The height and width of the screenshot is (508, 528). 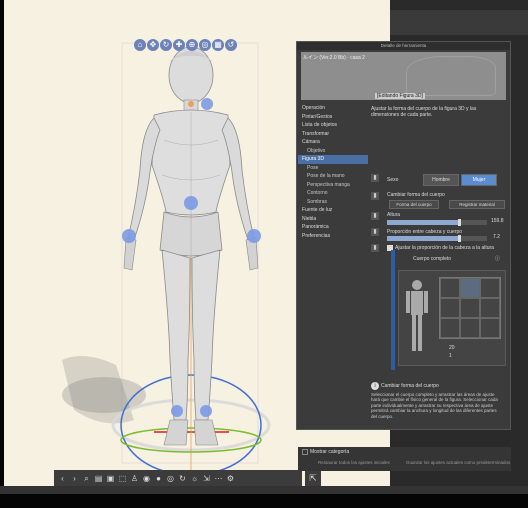 I want to click on category-item: Figura 3D, so click(x=333, y=159).